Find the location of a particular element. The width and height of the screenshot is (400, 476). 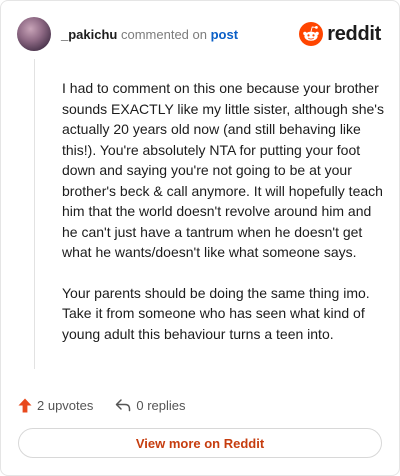

reply-arrow-icon is located at coordinates (123, 405).